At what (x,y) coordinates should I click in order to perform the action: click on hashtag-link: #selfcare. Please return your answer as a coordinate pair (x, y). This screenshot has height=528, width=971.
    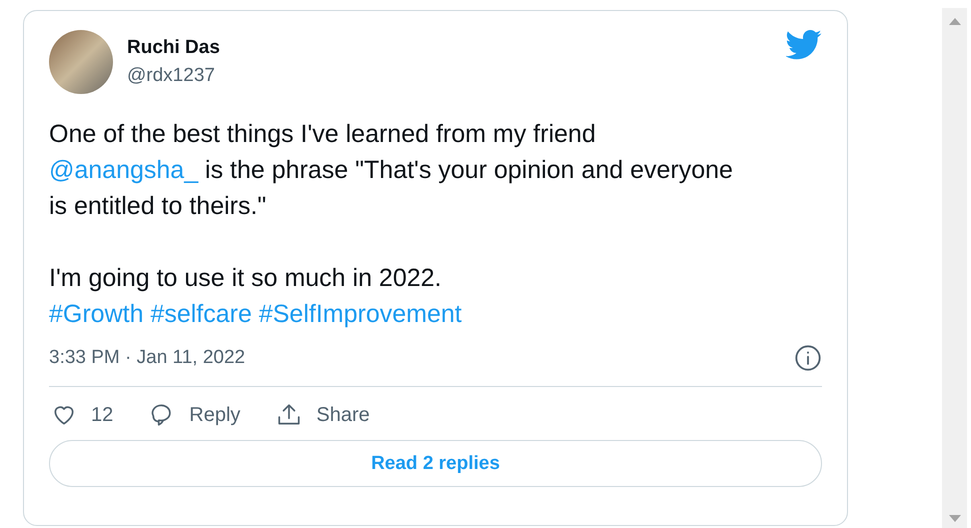
    Looking at the image, I should click on (201, 314).